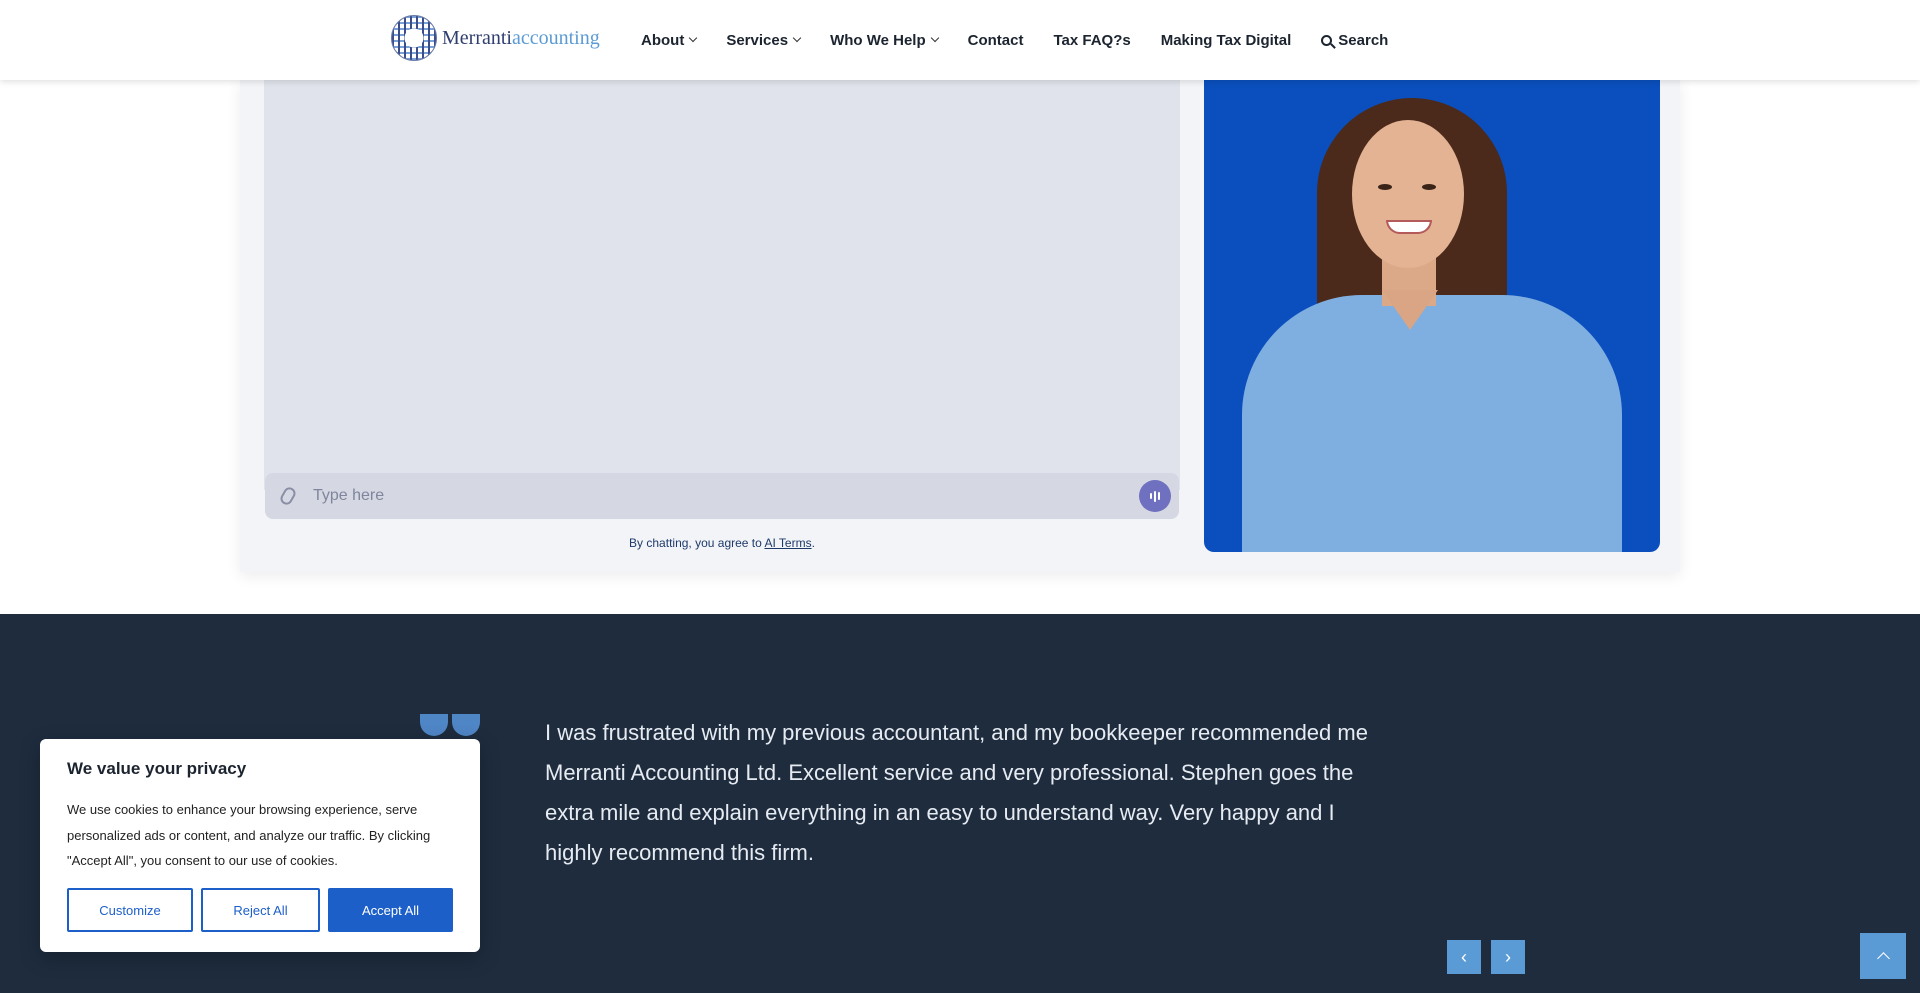 The image size is (1920, 993). I want to click on nav-about: About, so click(669, 40).